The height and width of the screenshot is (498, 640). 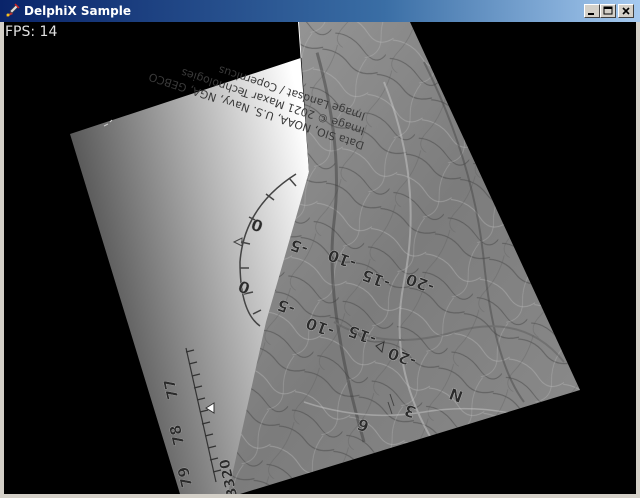 I want to click on maximize-button, so click(x=608, y=11).